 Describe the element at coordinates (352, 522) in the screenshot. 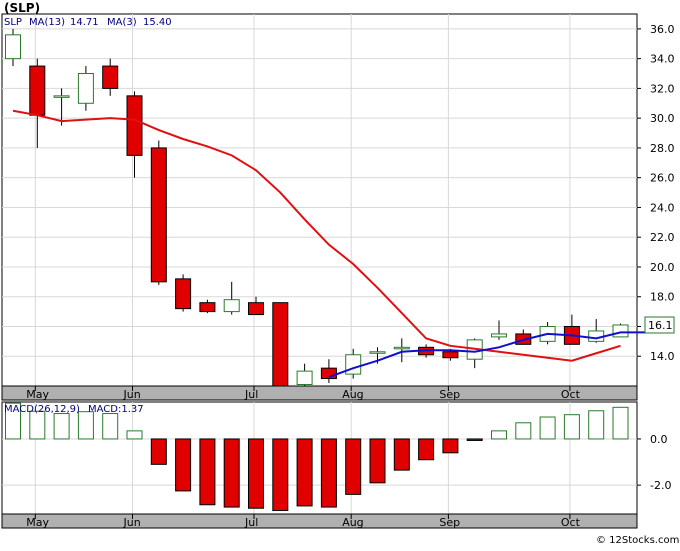

I see `macd-date-label: Aug` at that location.